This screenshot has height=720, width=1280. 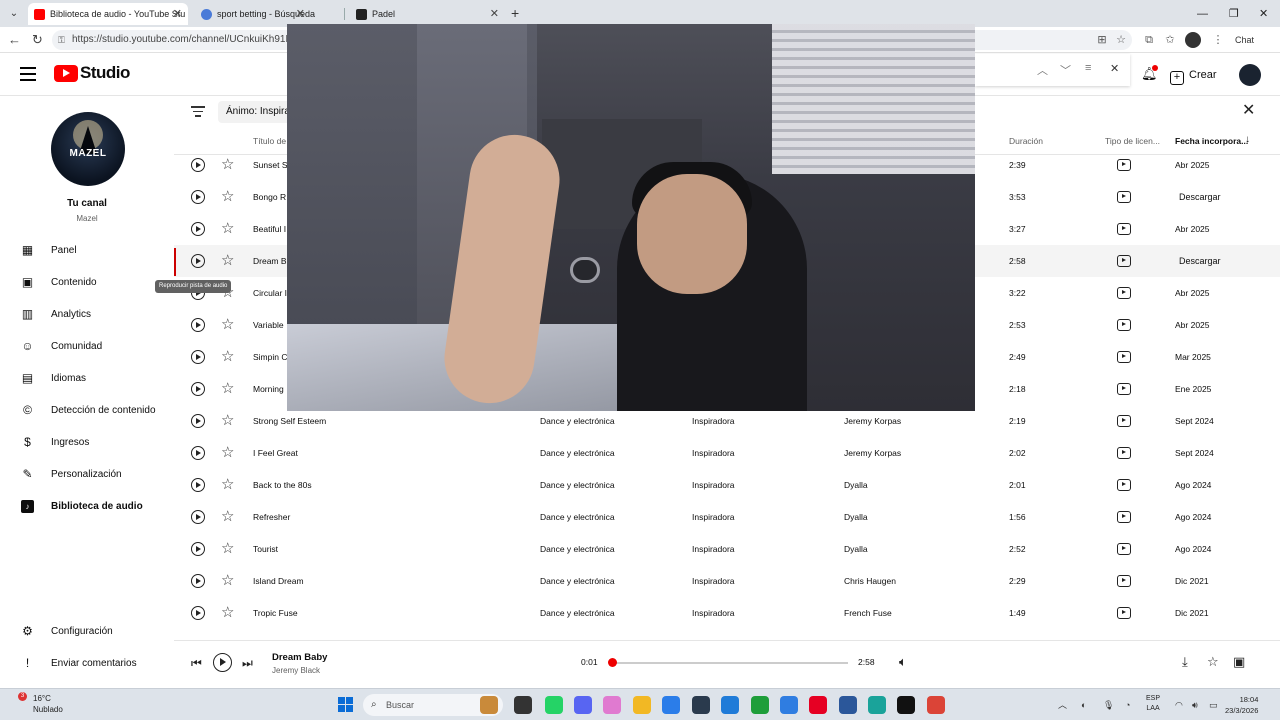 What do you see at coordinates (1179, 705) in the screenshot?
I see `wifi-icon: ◠` at bounding box center [1179, 705].